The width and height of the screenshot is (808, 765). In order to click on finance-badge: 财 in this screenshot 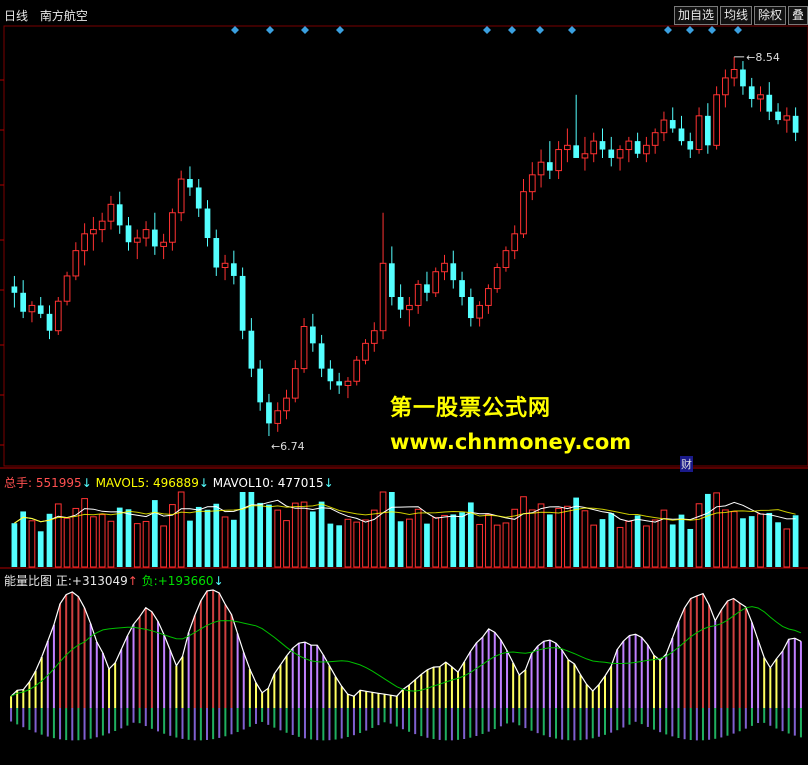, I will do `click(686, 464)`.